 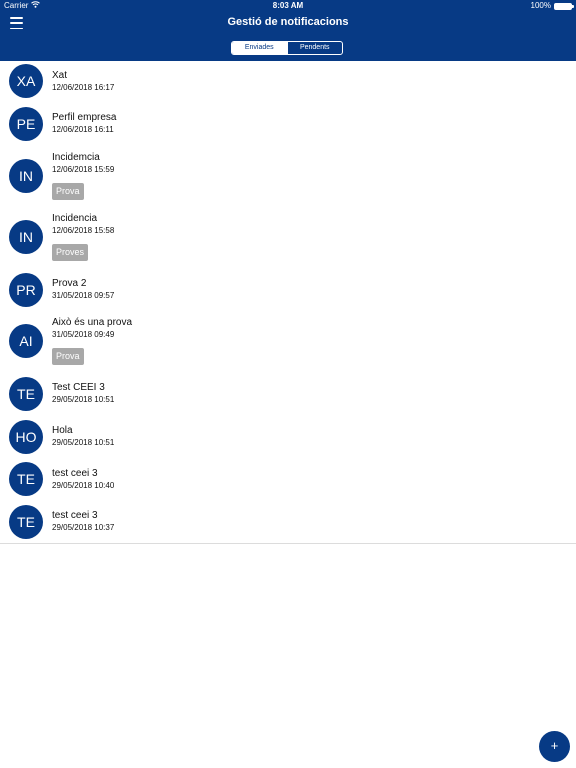 I want to click on avatar: AI, so click(x=26, y=341).